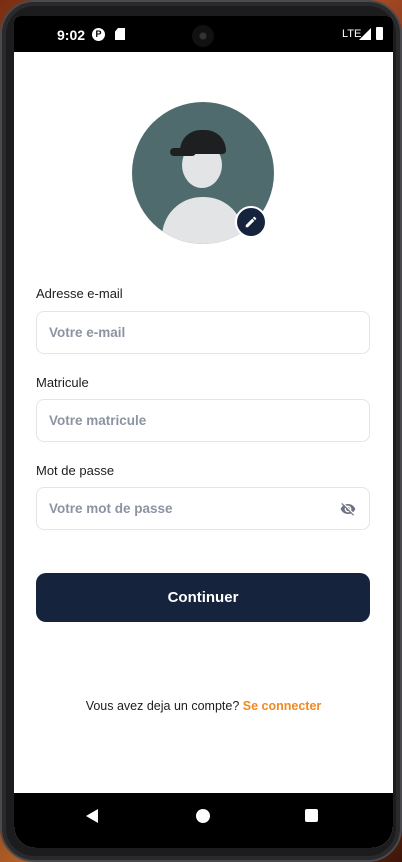 This screenshot has width=402, height=862. I want to click on recents-icon, so click(311, 815).